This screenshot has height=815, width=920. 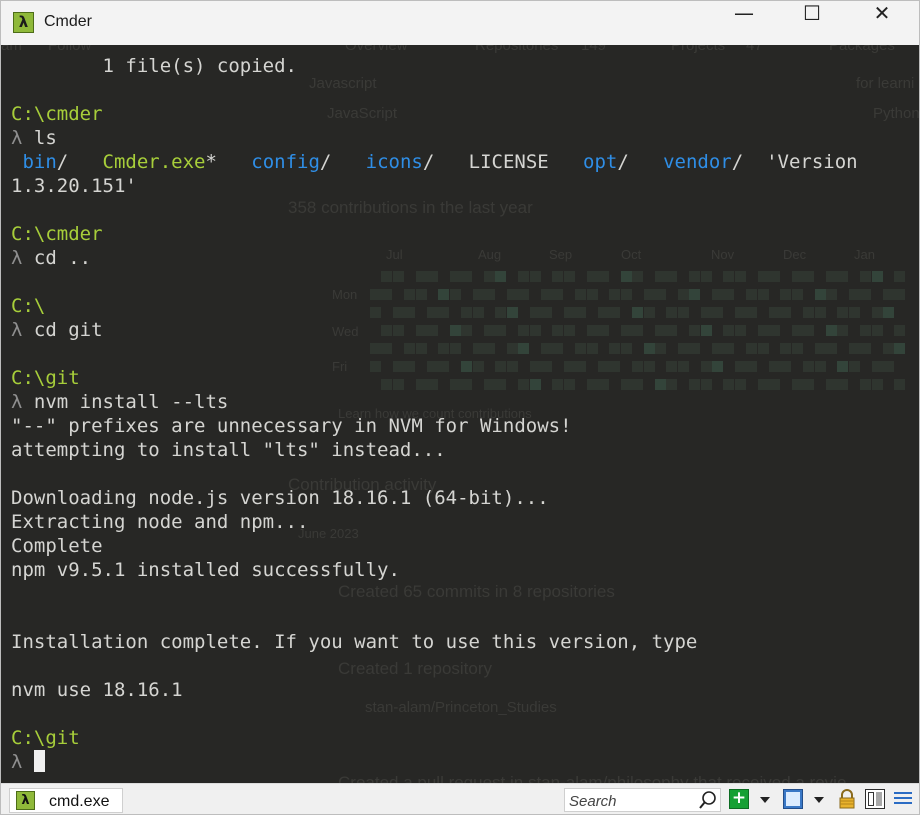 What do you see at coordinates (594, 49) in the screenshot?
I see `ghost-header-text: 149` at bounding box center [594, 49].